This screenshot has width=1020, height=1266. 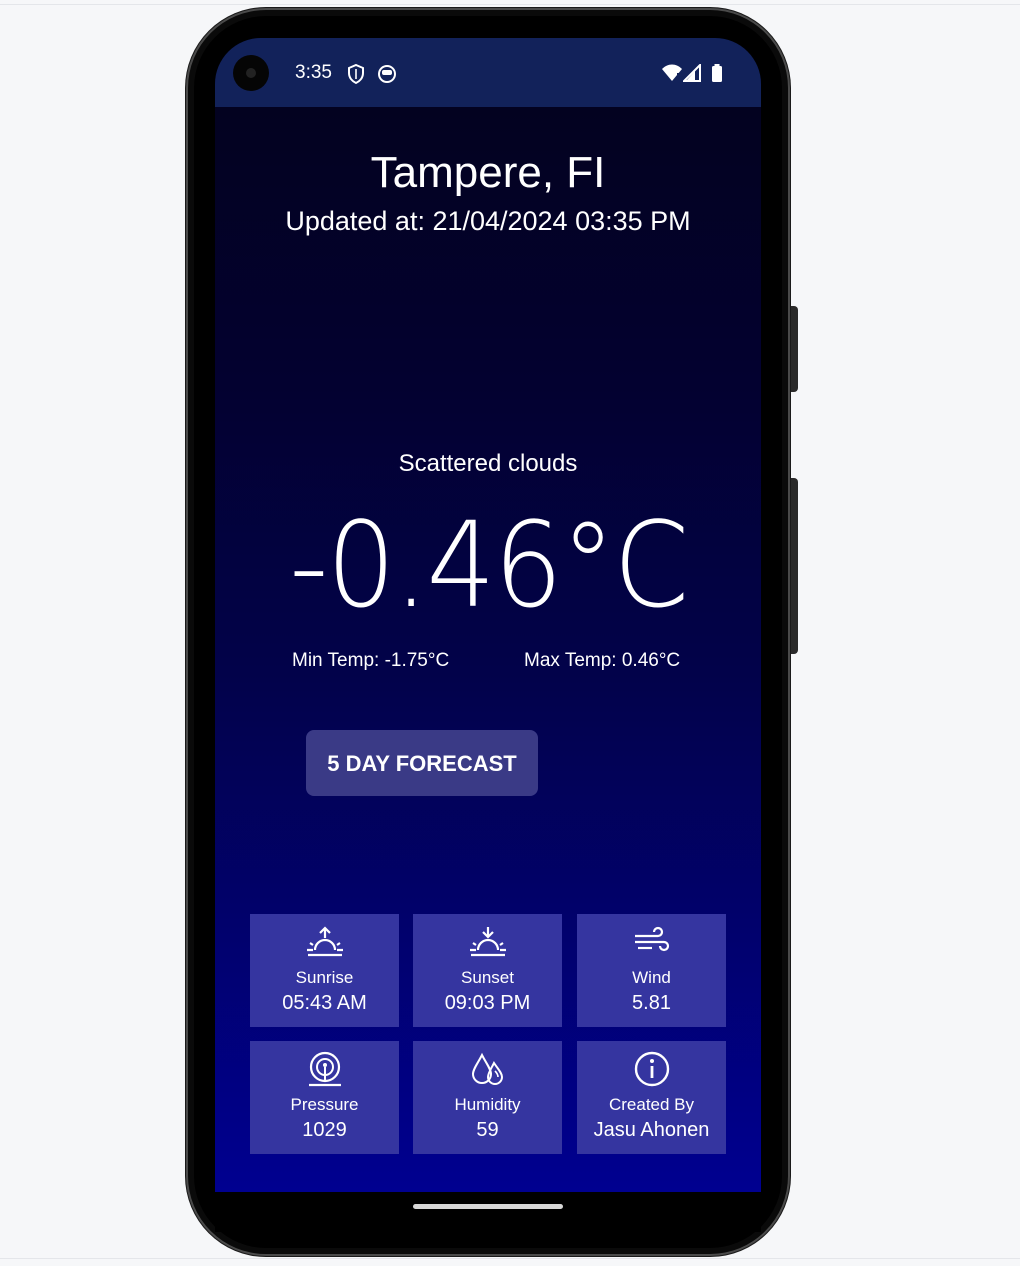 I want to click on page-top-divider, so click(x=510, y=4).